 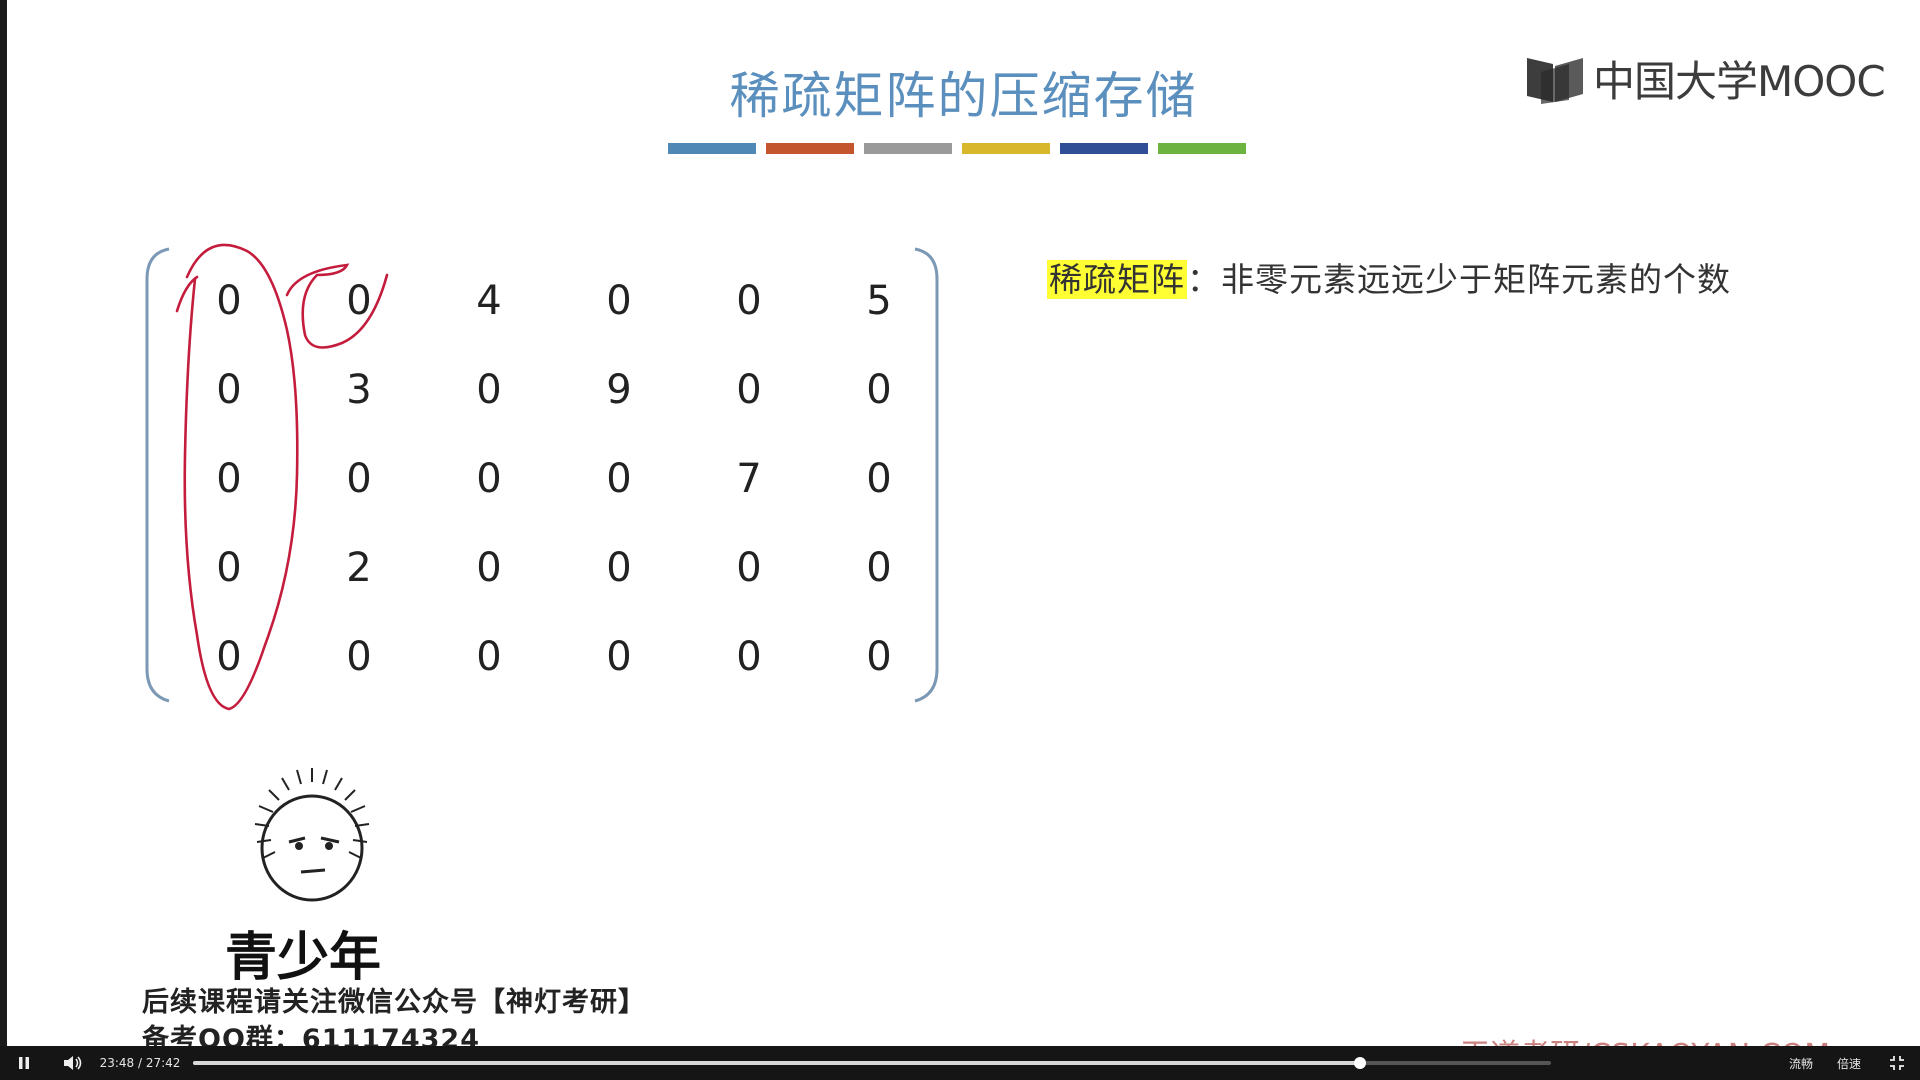 What do you see at coordinates (359, 568) in the screenshot?
I see `matrix-cell: 2` at bounding box center [359, 568].